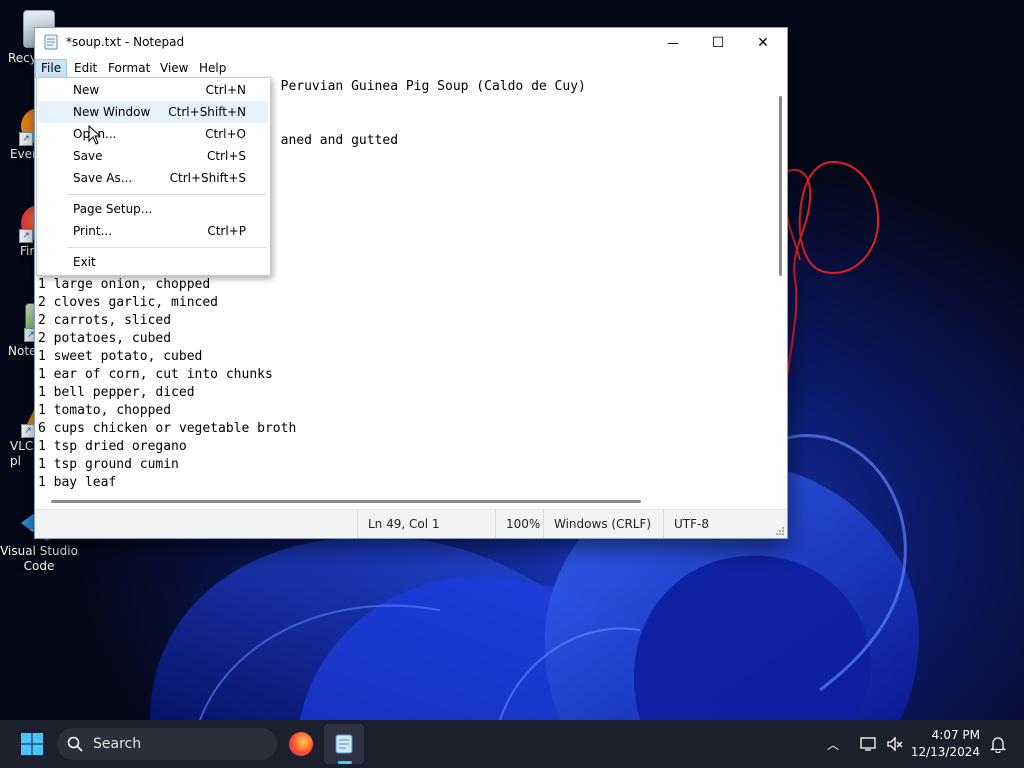 This screenshot has width=1024, height=768. I want to click on menu-item-save-as: Save As... Ctrl+Shift+S, so click(153, 178).